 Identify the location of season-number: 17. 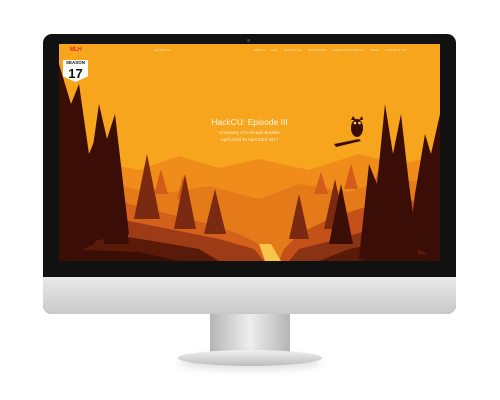
(75, 74).